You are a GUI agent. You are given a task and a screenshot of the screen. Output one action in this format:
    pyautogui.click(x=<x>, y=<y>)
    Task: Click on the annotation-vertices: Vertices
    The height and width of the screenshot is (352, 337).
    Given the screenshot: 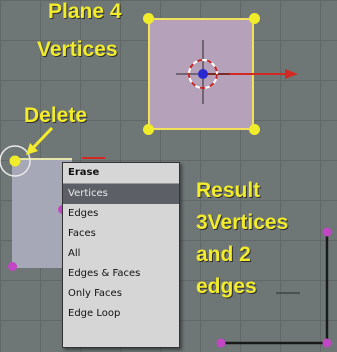 What is the action you would take?
    pyautogui.click(x=77, y=49)
    